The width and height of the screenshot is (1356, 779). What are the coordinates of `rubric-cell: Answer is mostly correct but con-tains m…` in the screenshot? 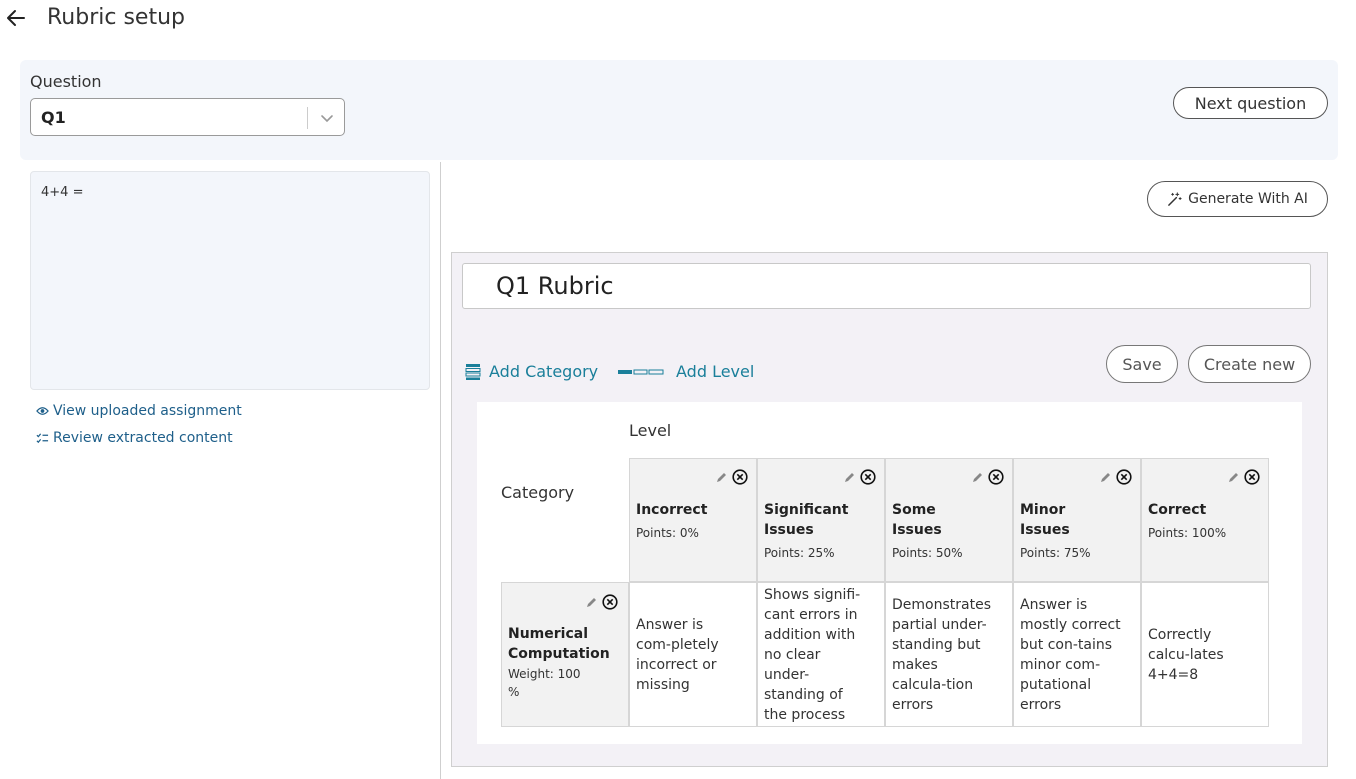 It's located at (1077, 654).